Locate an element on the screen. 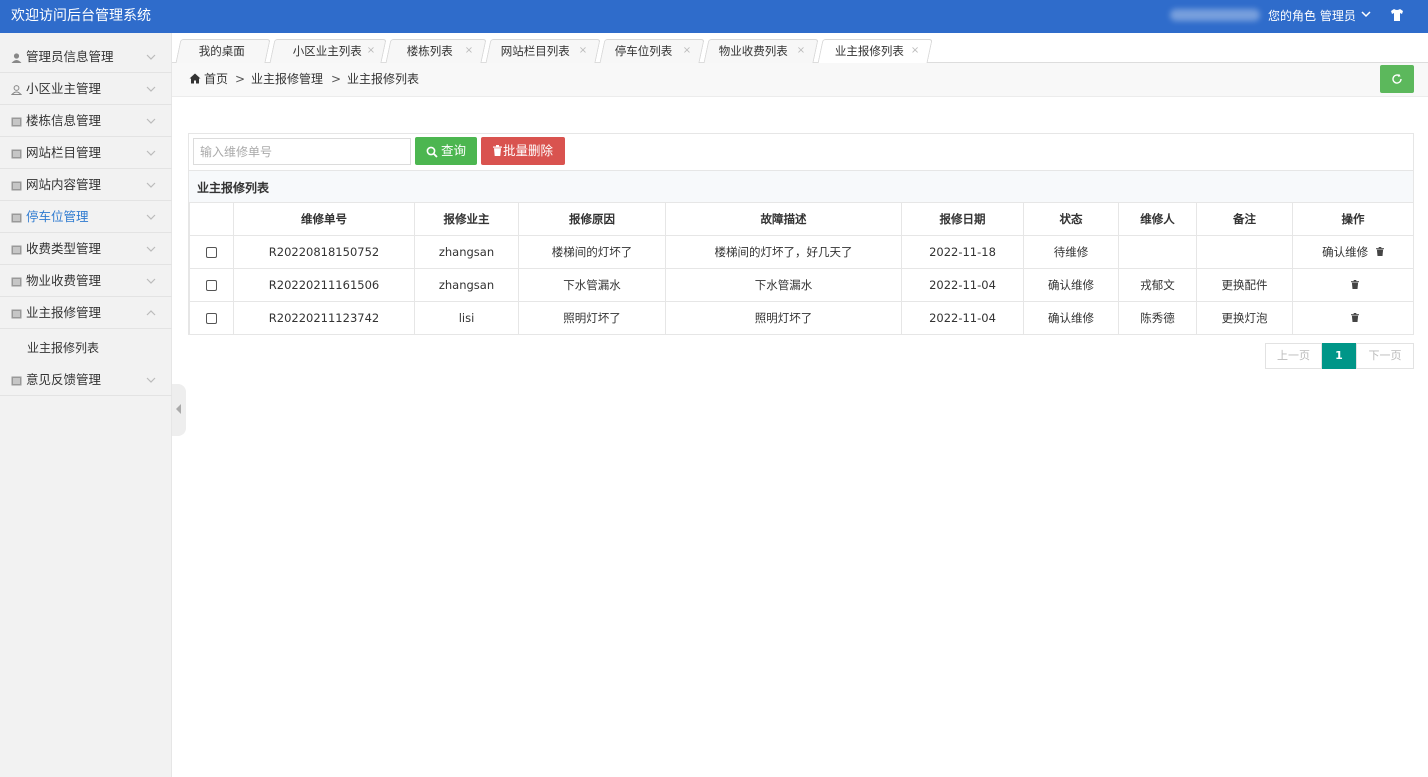 This screenshot has width=1428, height=777. tab-repair-list: 业主报修列表 × is located at coordinates (875, 51).